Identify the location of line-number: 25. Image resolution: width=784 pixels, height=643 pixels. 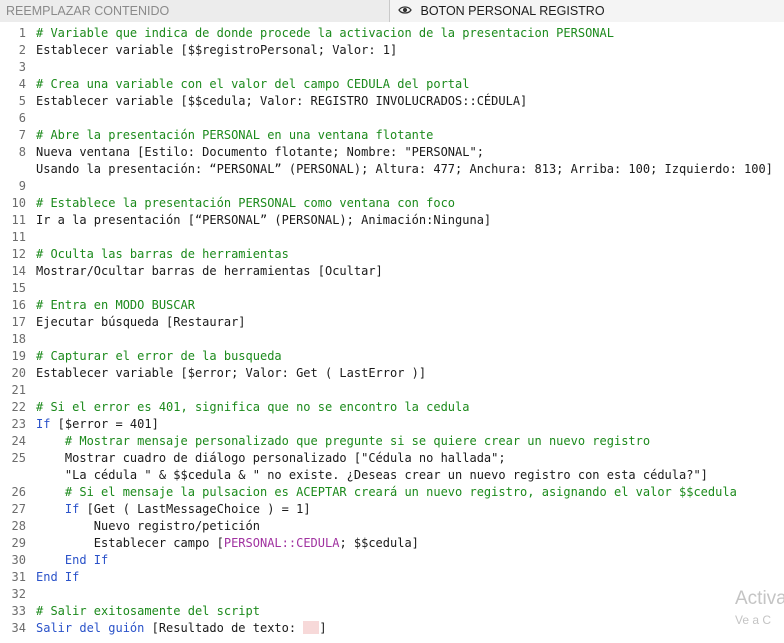
(18, 458).